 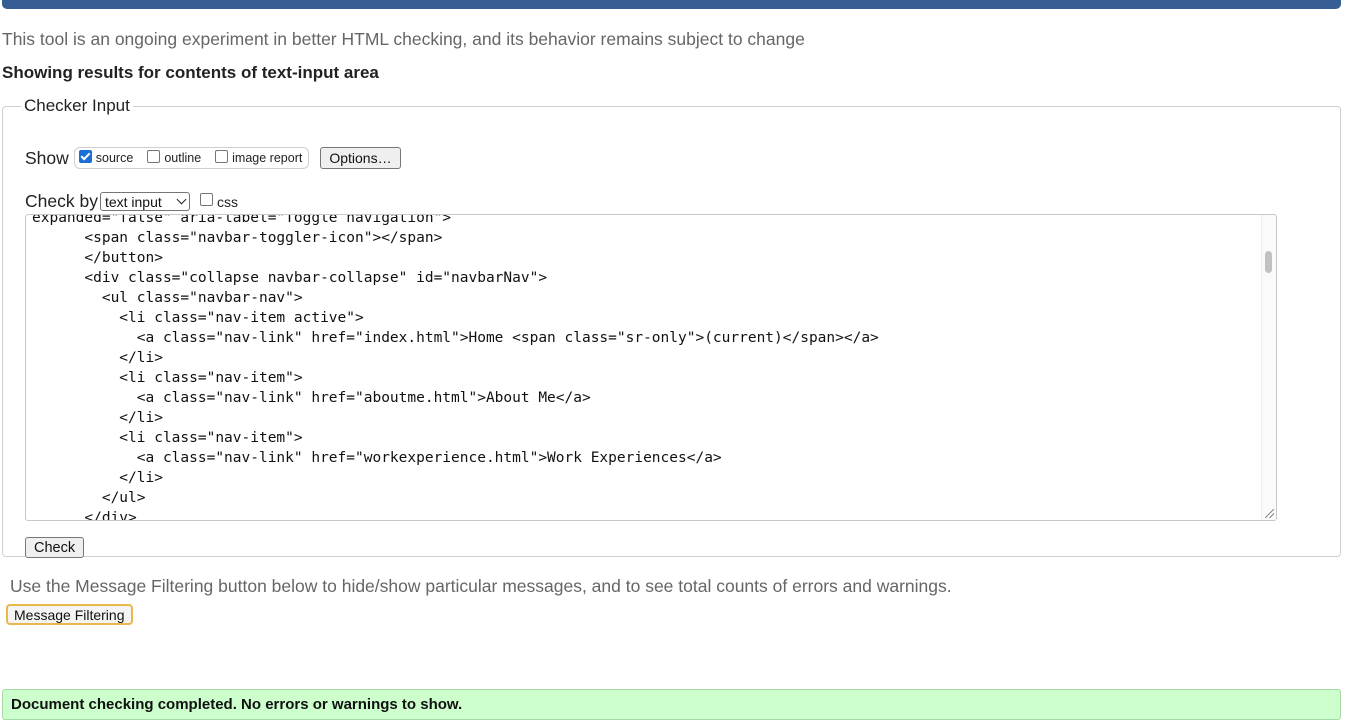 What do you see at coordinates (198, 318) in the screenshot?
I see `code-line: <li class="nav-item active">` at bounding box center [198, 318].